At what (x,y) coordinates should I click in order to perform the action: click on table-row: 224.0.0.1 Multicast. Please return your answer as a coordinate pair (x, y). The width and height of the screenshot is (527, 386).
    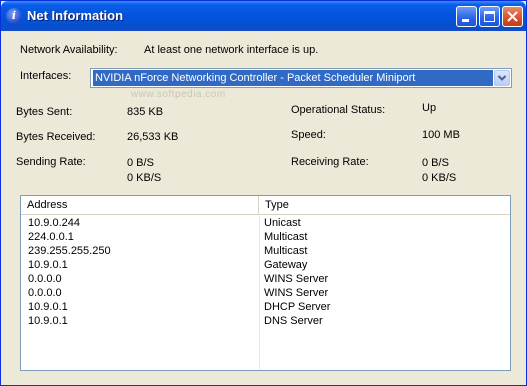
    Looking at the image, I should click on (265, 237).